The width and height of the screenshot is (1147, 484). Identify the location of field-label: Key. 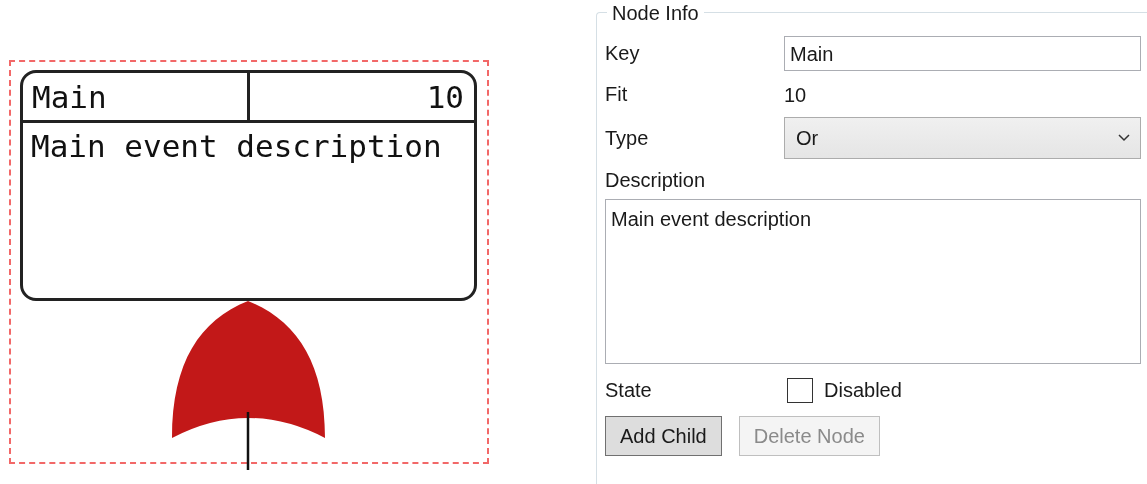
(622, 53).